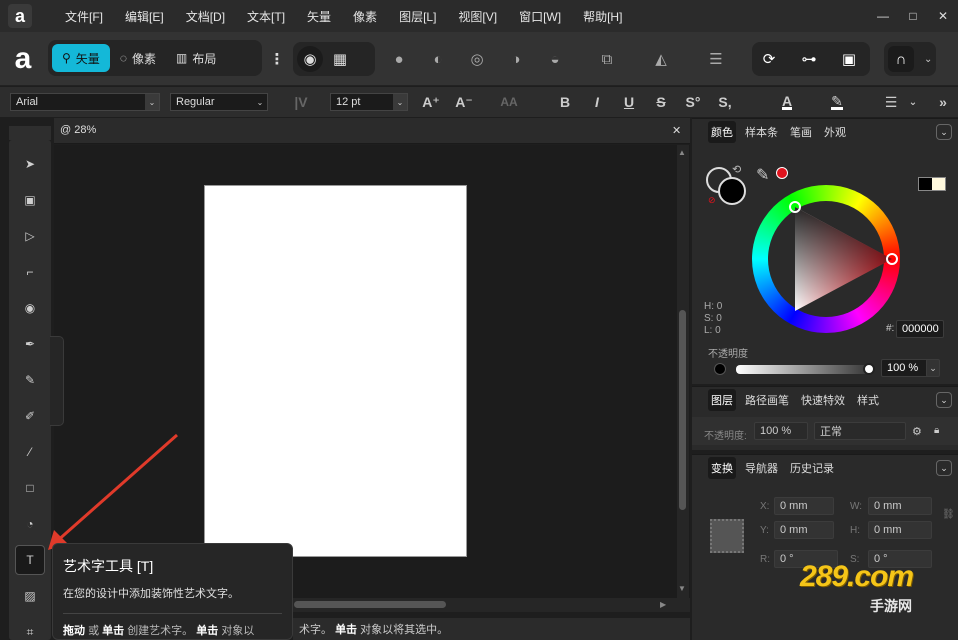 This screenshot has height=640, width=958. Describe the element at coordinates (943, 16) in the screenshot. I see `close-window-button: ✕` at that location.